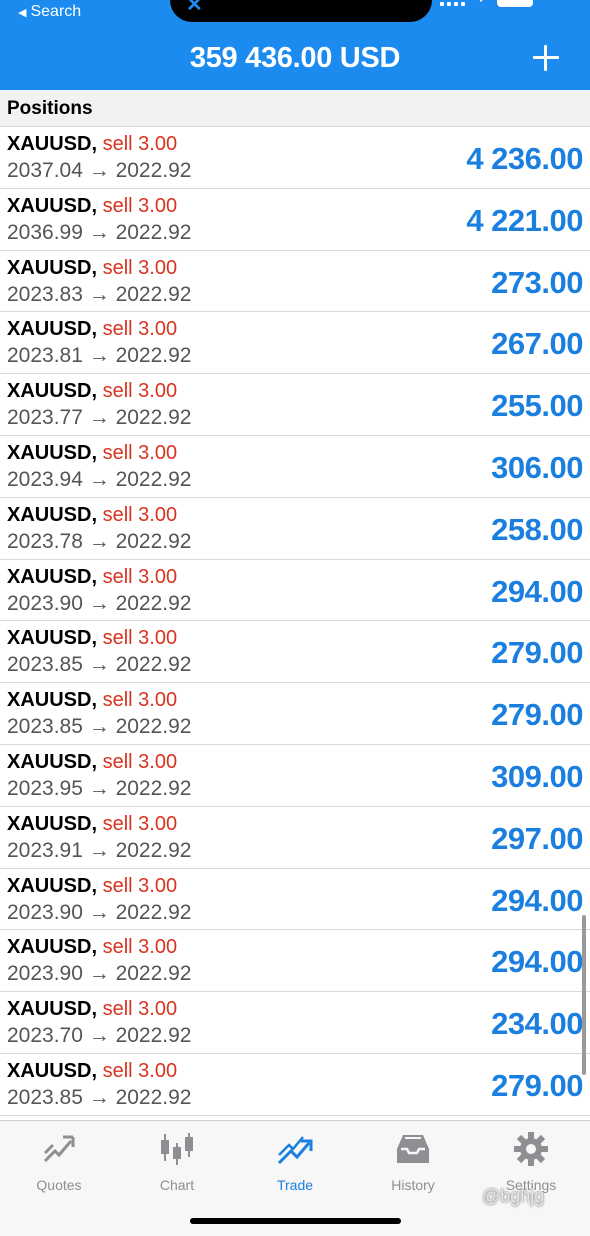 Image resolution: width=590 pixels, height=1236 pixels. What do you see at coordinates (537, 282) in the screenshot?
I see `position-profit: 273.00` at bounding box center [537, 282].